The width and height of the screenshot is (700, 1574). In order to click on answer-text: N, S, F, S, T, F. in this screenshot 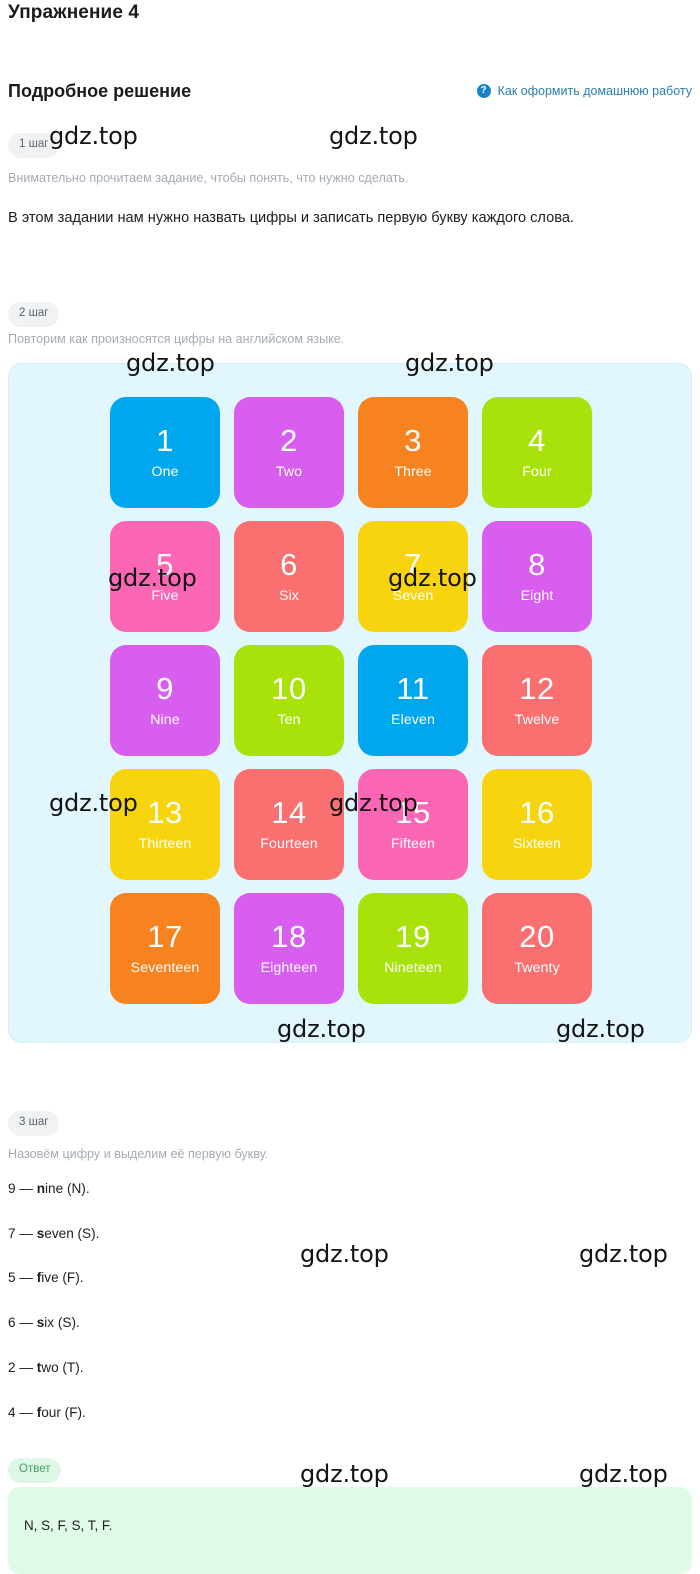, I will do `click(68, 1525)`.